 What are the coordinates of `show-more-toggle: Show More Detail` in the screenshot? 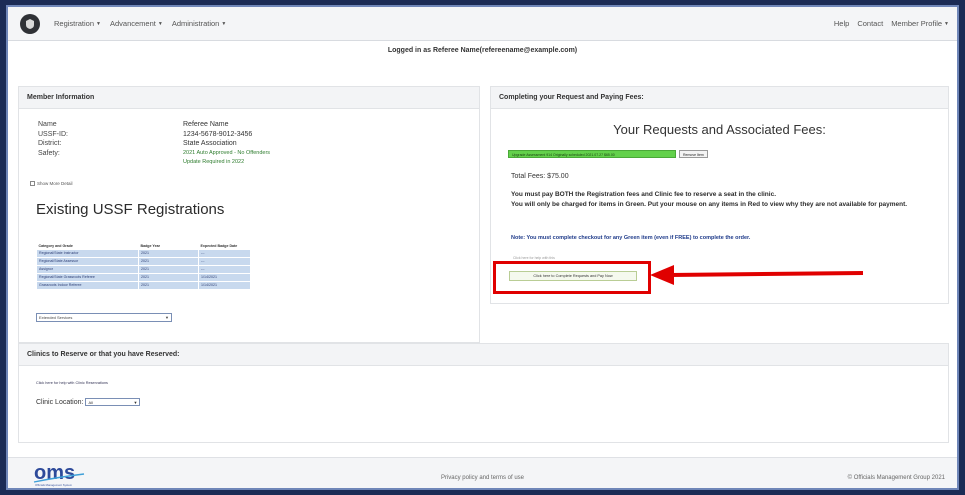 It's located at (51, 183).